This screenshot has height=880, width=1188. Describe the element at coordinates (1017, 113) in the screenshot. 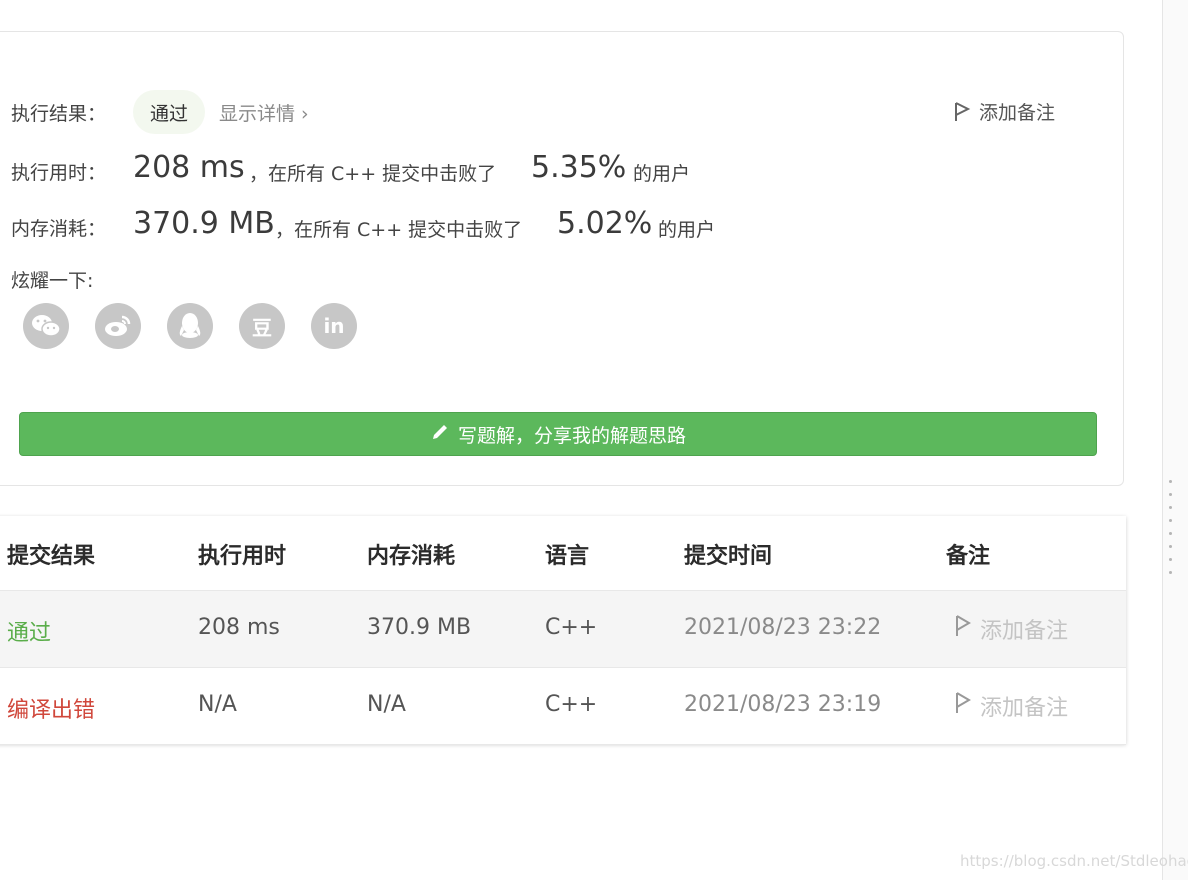

I see `add-note-label: 添加备注` at that location.